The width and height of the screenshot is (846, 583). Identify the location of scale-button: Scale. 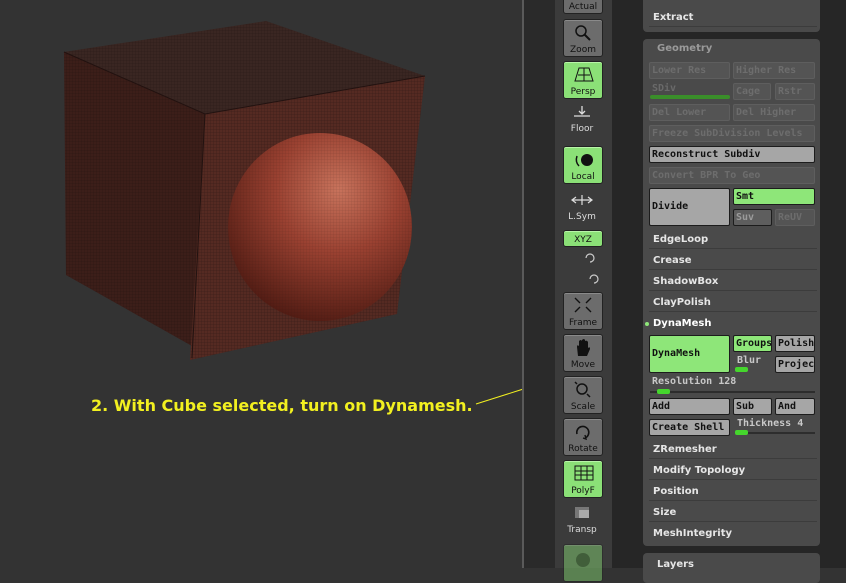
(583, 395).